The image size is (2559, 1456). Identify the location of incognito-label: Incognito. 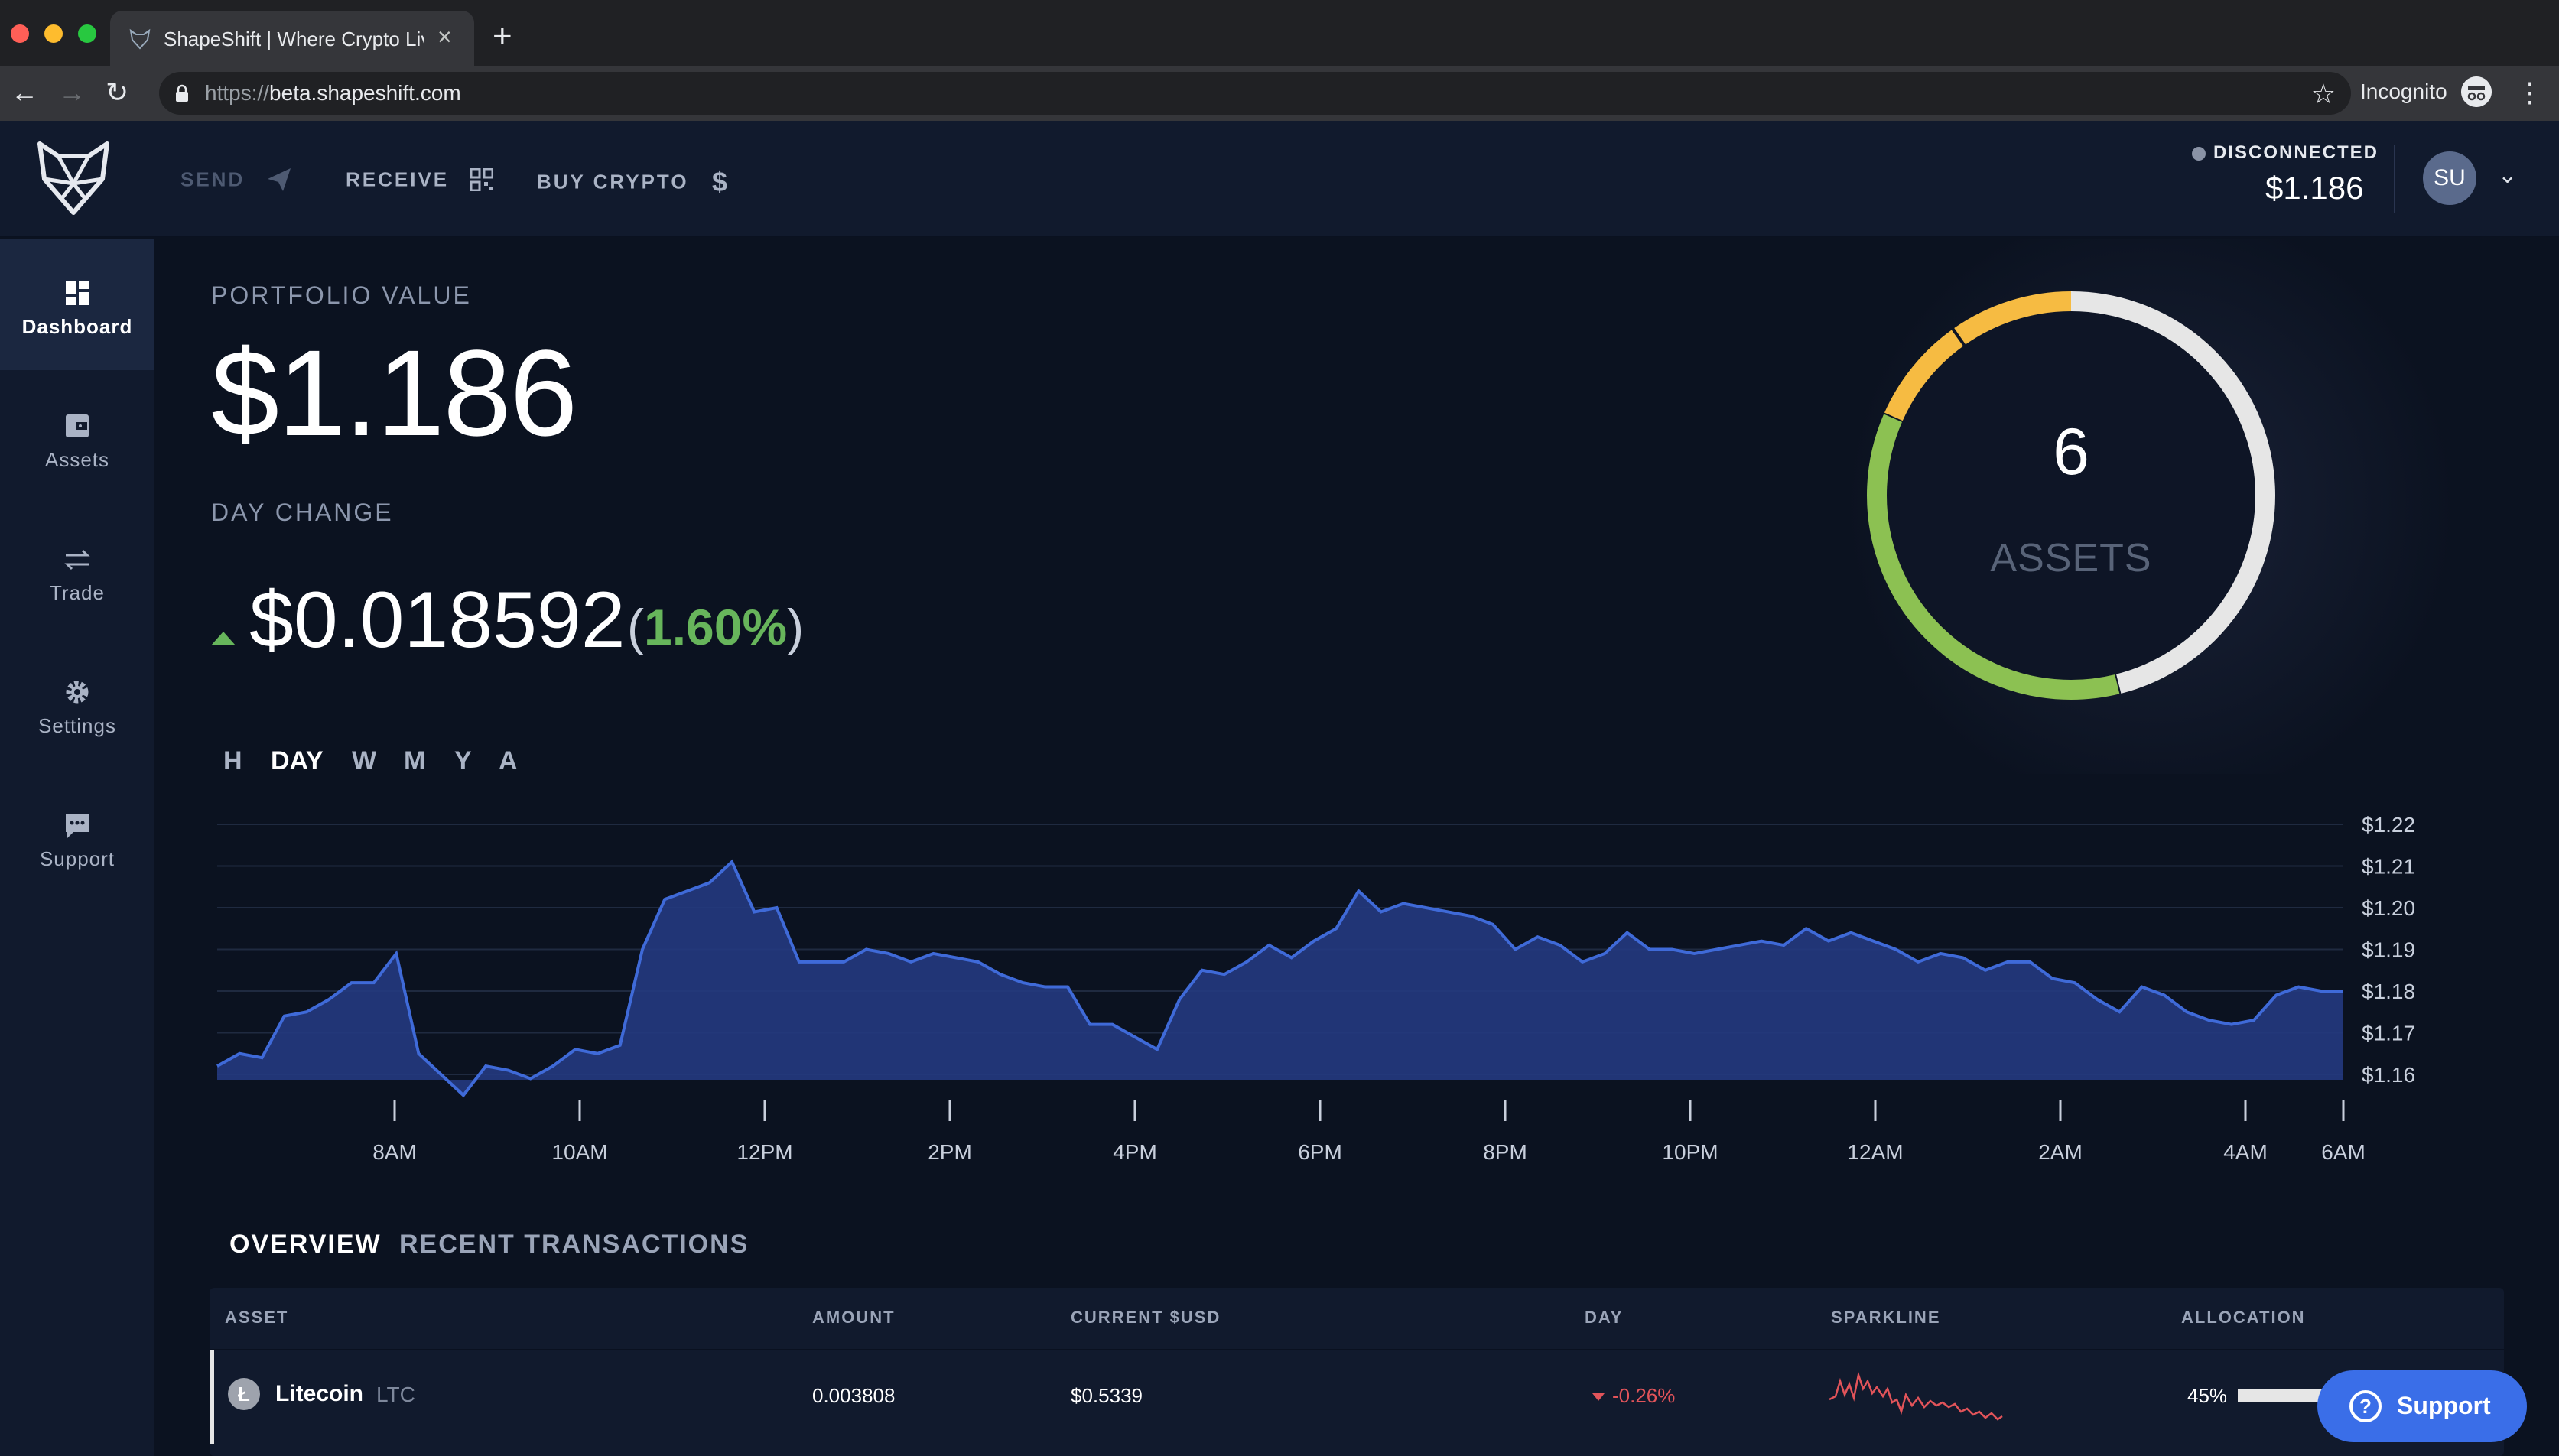
(2403, 91).